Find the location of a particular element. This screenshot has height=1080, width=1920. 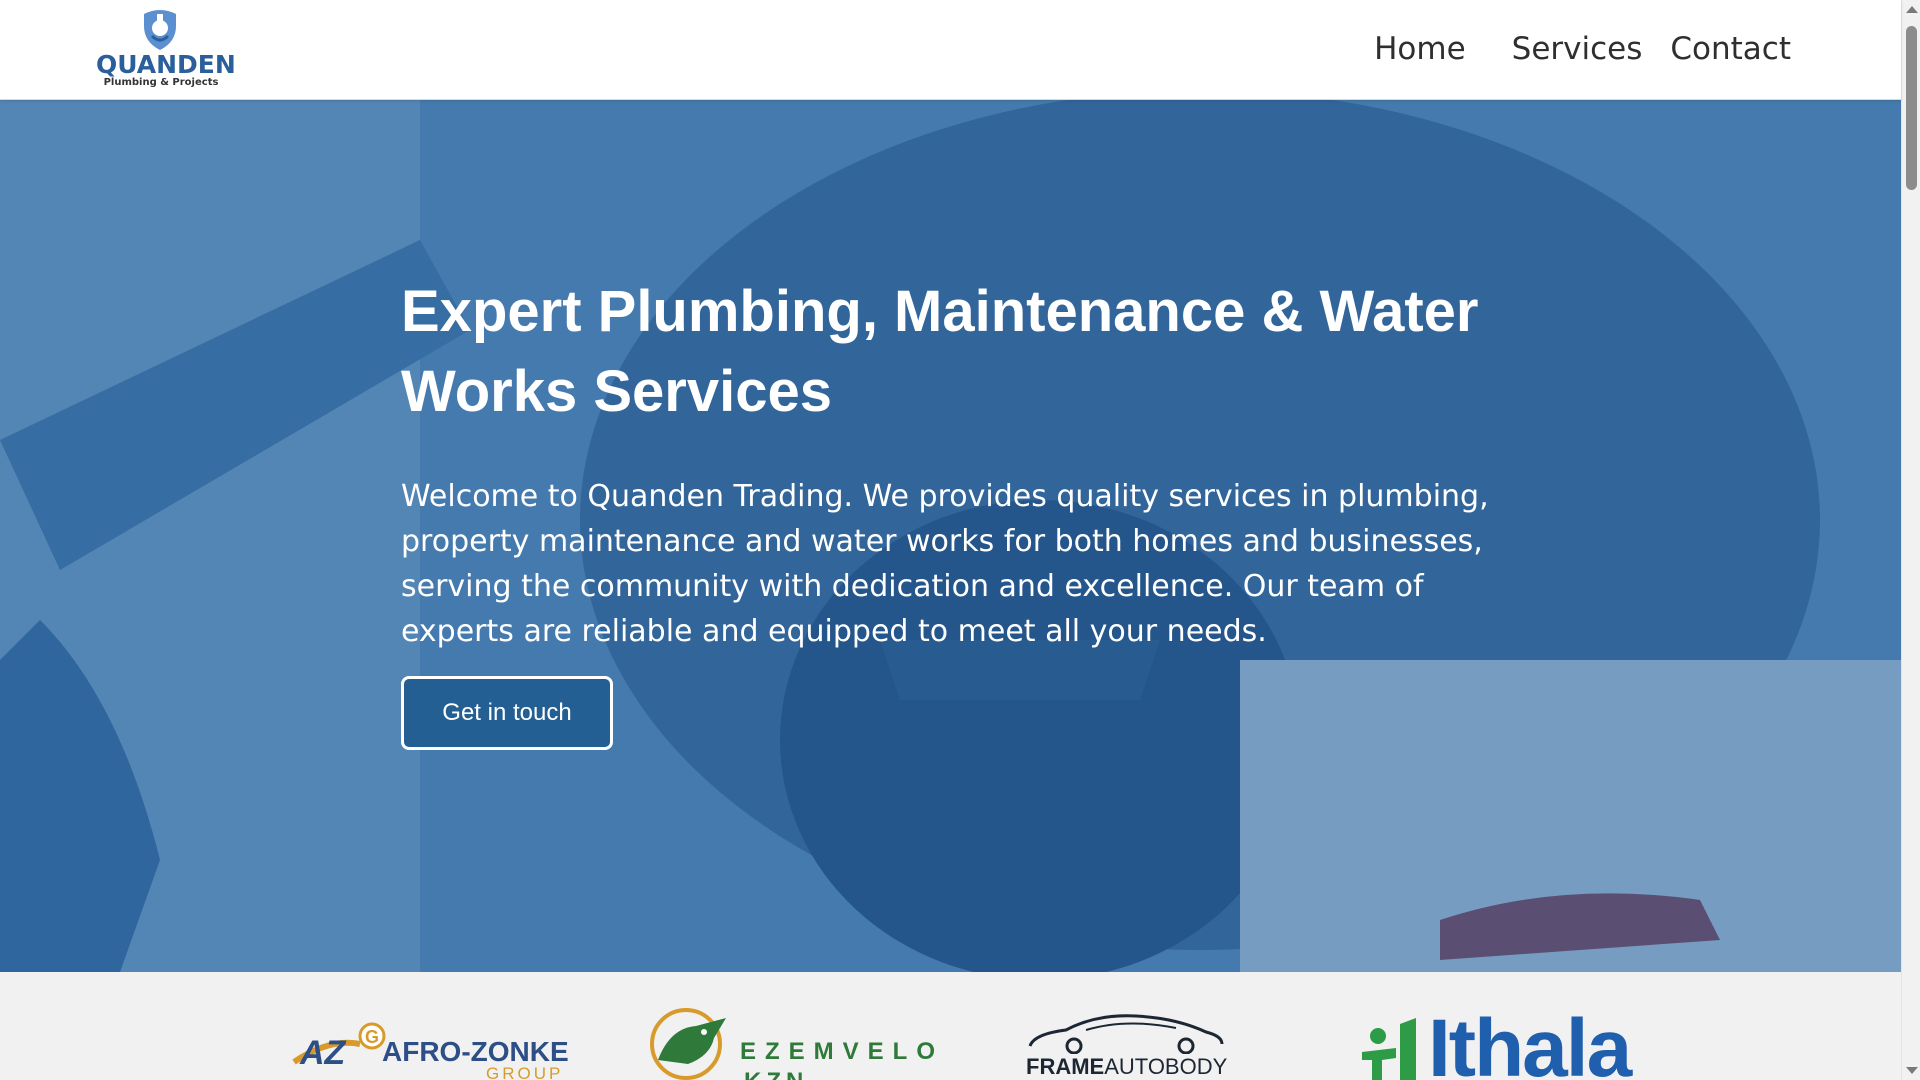

car-icon is located at coordinates (1126, 1034).